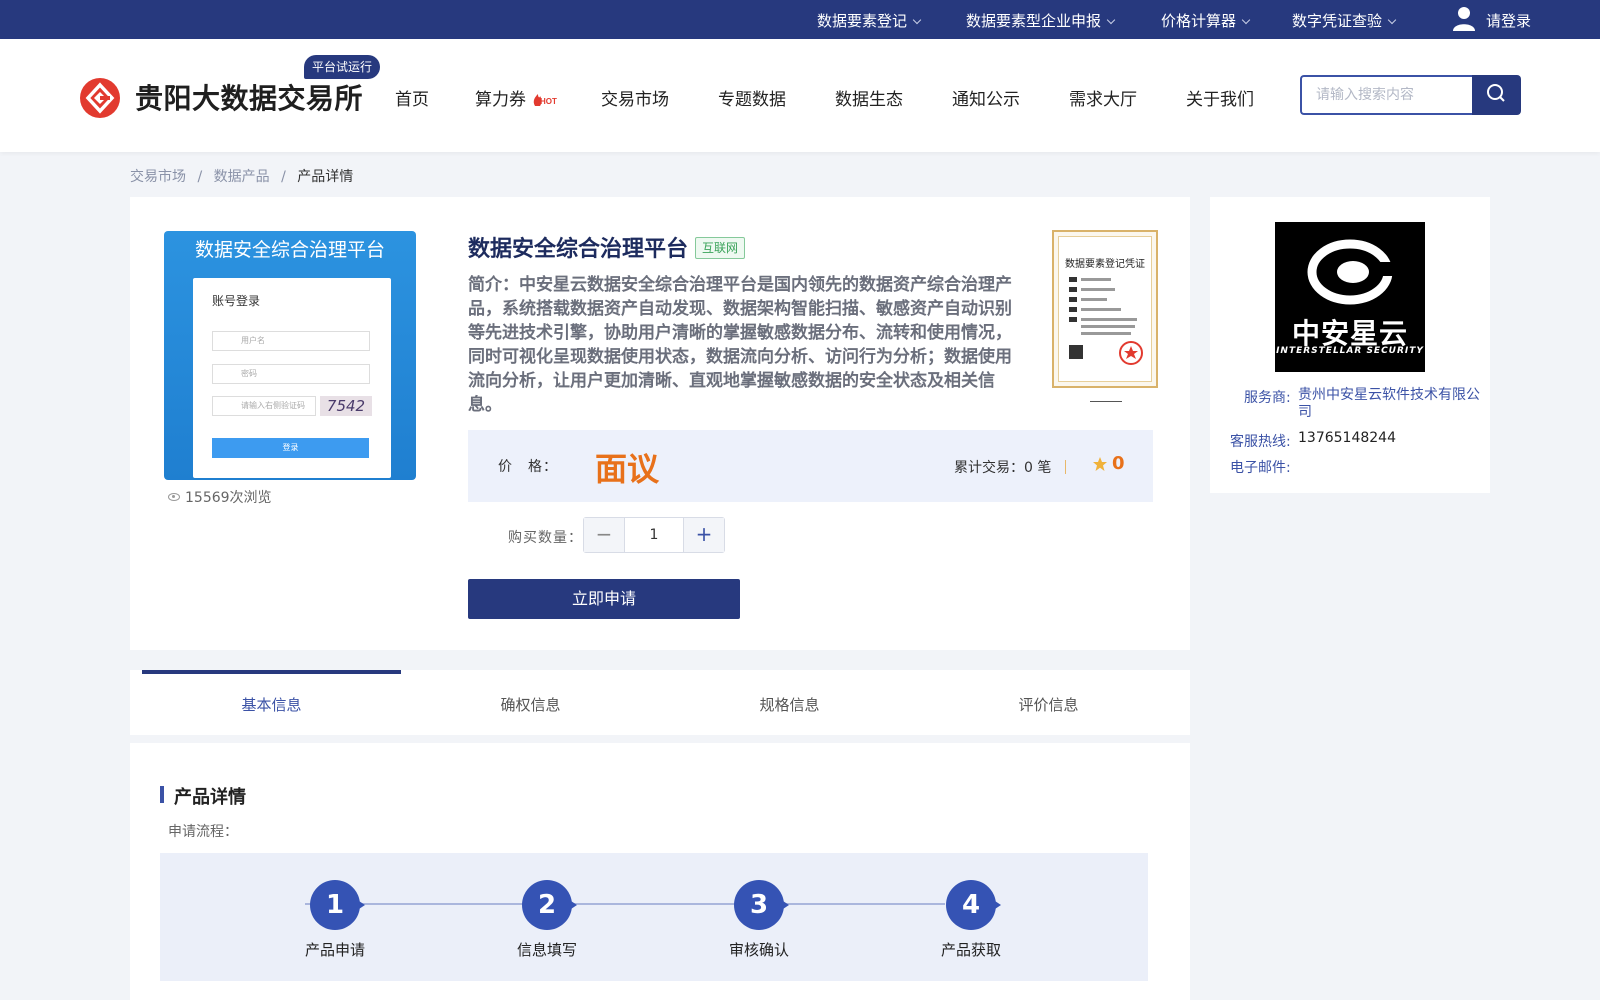 This screenshot has height=1000, width=1600. Describe the element at coordinates (862, 21) in the screenshot. I see `topnav-label: 数据要素登记` at that location.